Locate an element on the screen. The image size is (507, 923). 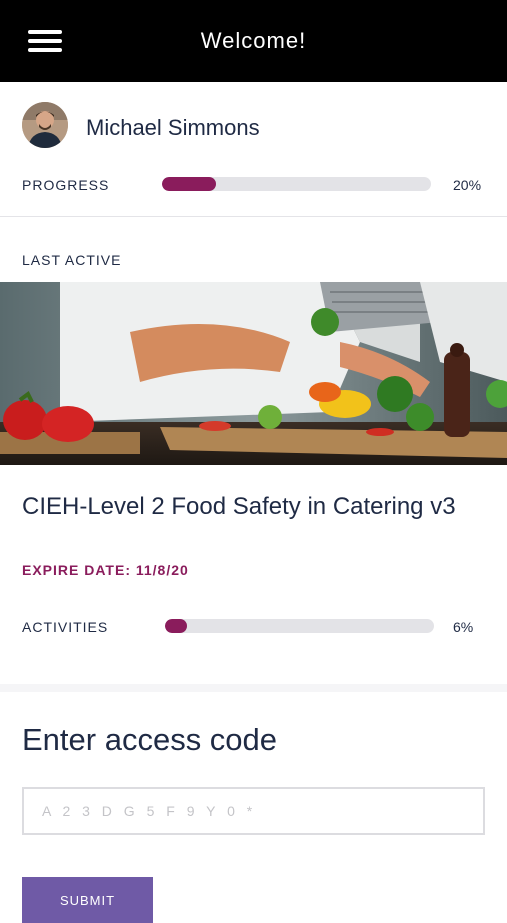
app-header: Welcome! is located at coordinates (253, 41).